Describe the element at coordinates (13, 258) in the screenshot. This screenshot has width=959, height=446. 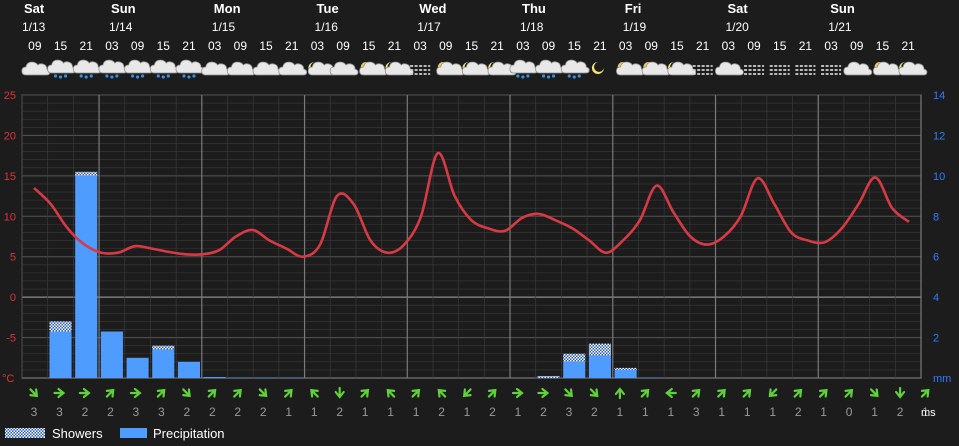
I see `y-left-tick: 5` at that location.